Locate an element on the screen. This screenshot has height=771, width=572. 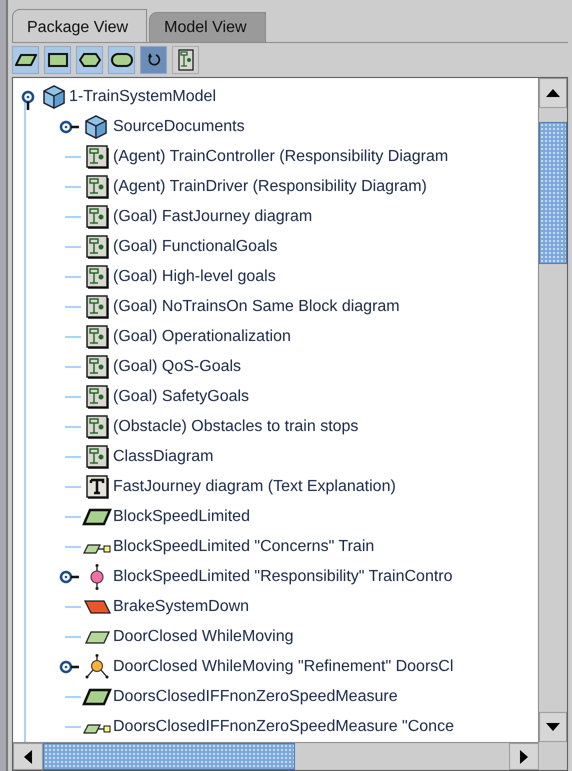
up-arrow-icon is located at coordinates (553, 93).